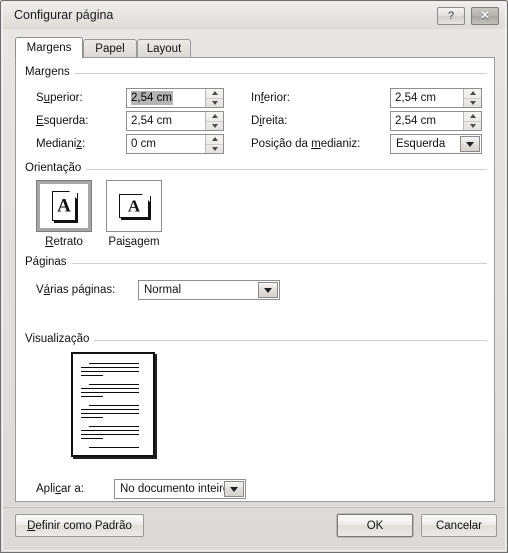 Image resolution: width=508 pixels, height=553 pixels. I want to click on tab-strip: Margens Papel Layout, so click(255, 47).